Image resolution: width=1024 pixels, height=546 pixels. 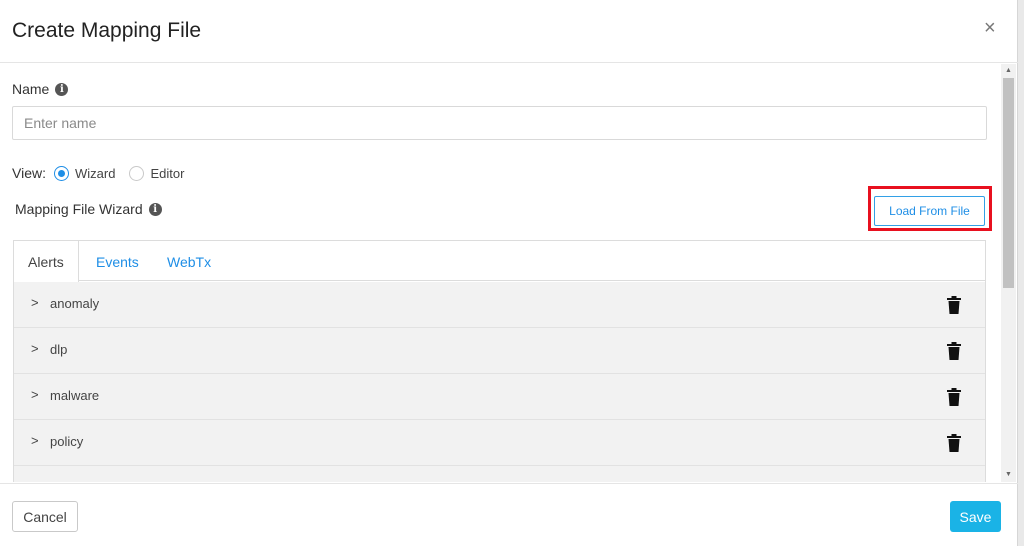 I want to click on view-selector: View: Wizard Editor, so click(x=101, y=173).